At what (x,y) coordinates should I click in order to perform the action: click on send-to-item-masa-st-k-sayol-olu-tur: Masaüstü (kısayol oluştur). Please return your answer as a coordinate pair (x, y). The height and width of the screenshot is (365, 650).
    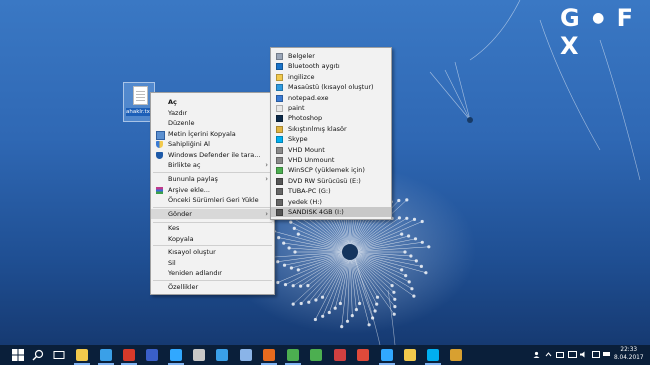
    Looking at the image, I should click on (331, 87).